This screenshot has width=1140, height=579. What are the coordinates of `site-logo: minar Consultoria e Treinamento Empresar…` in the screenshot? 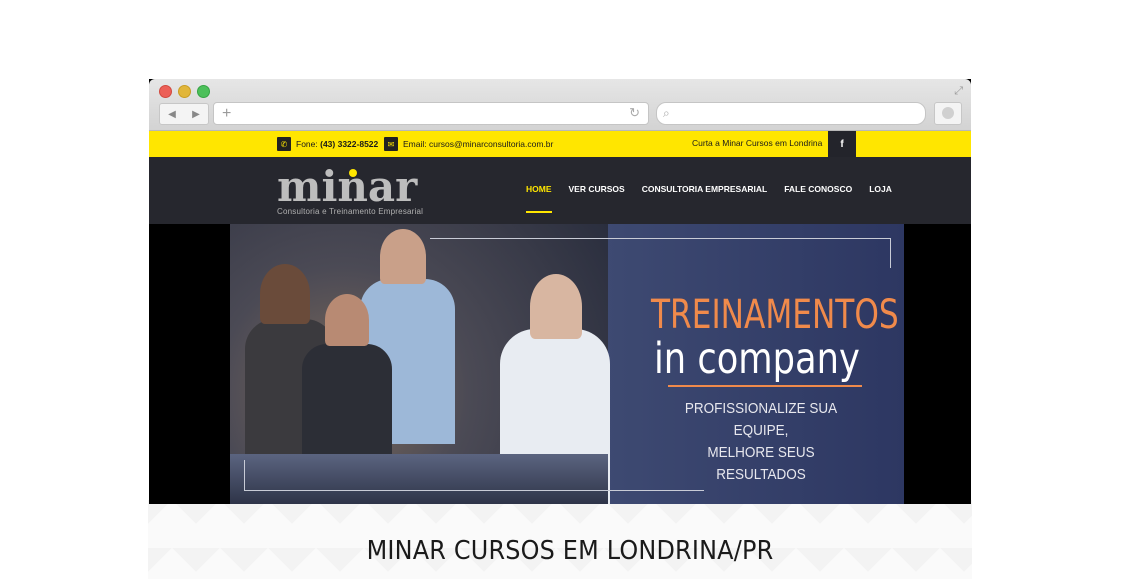 It's located at (350, 191).